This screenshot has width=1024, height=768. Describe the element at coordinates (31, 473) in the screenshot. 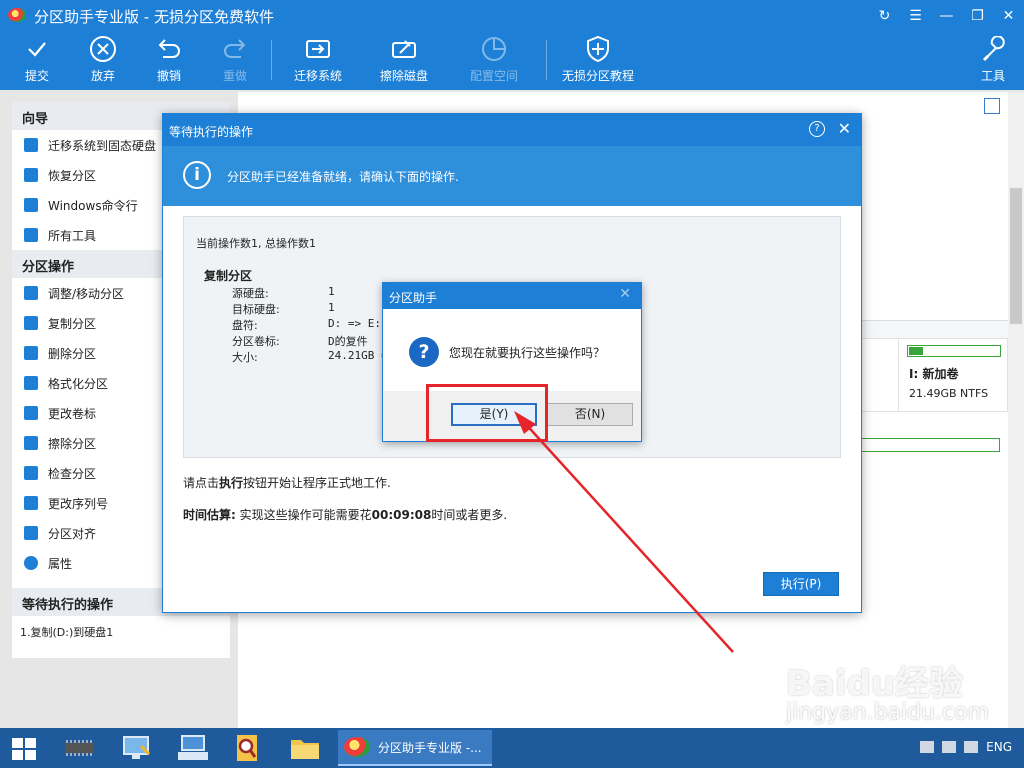

I see `magnifier-icon` at that location.